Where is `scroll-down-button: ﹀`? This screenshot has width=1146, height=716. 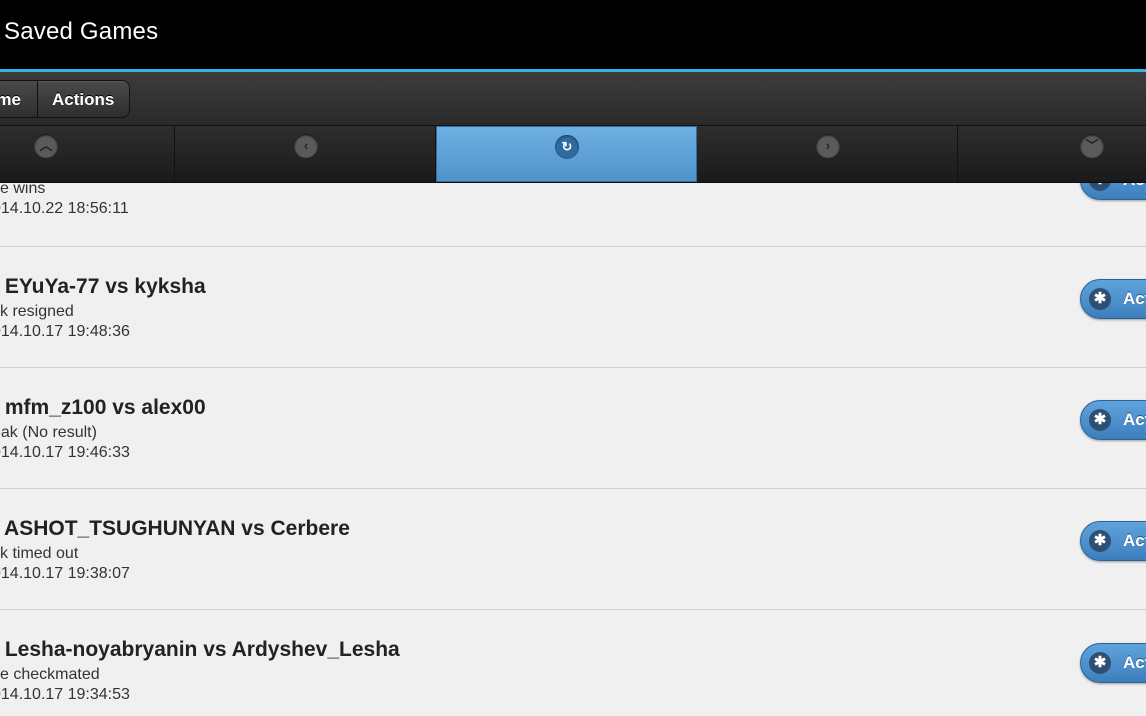
scroll-down-button: ﹀ is located at coordinates (1052, 154).